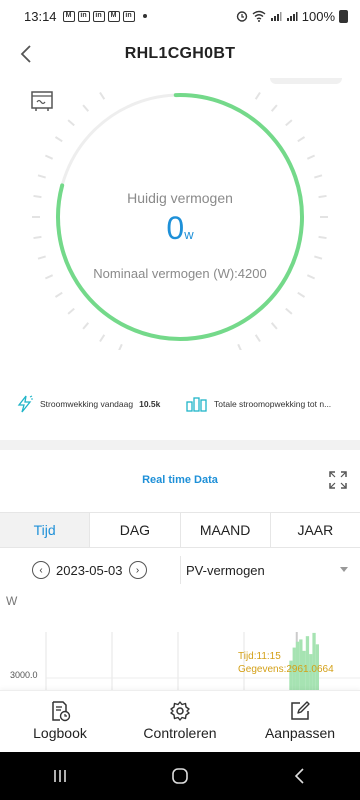 The width and height of the screenshot is (360, 800). What do you see at coordinates (196, 404) in the screenshot?
I see `bar-chart-icon` at bounding box center [196, 404].